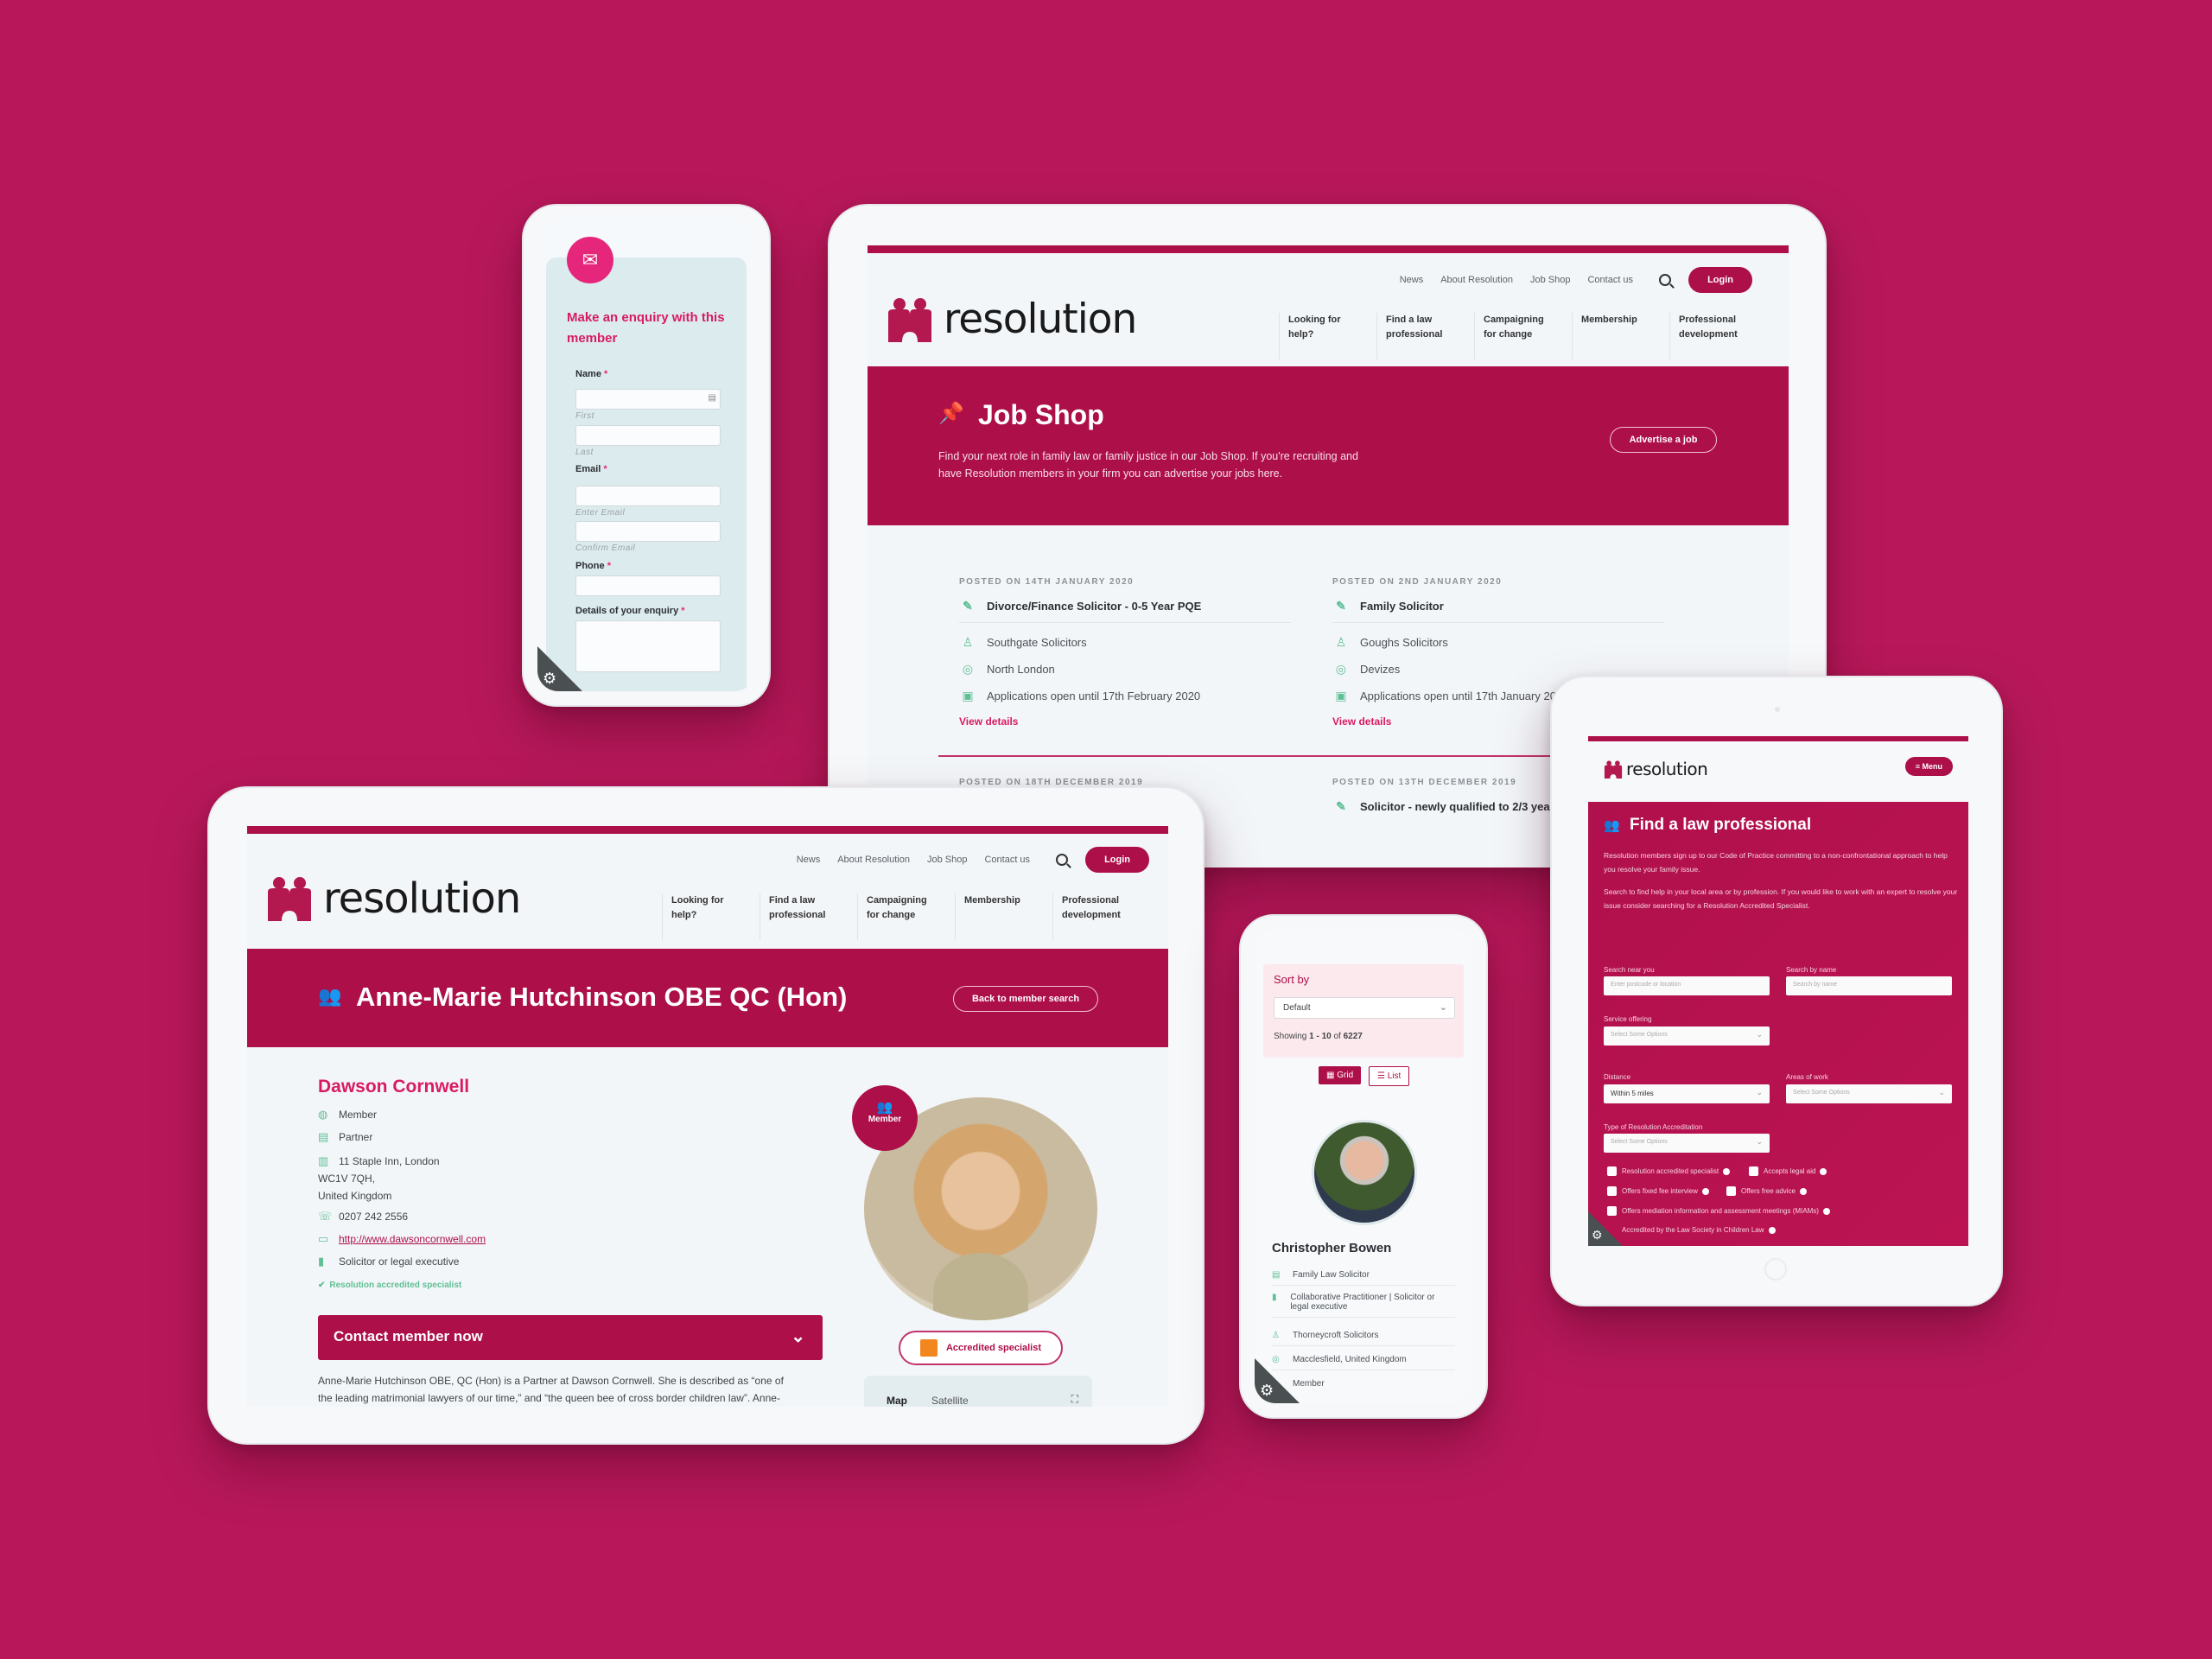 Image resolution: width=2212 pixels, height=1659 pixels. Describe the element at coordinates (648, 531) in the screenshot. I see `confirm-email-input` at that location.